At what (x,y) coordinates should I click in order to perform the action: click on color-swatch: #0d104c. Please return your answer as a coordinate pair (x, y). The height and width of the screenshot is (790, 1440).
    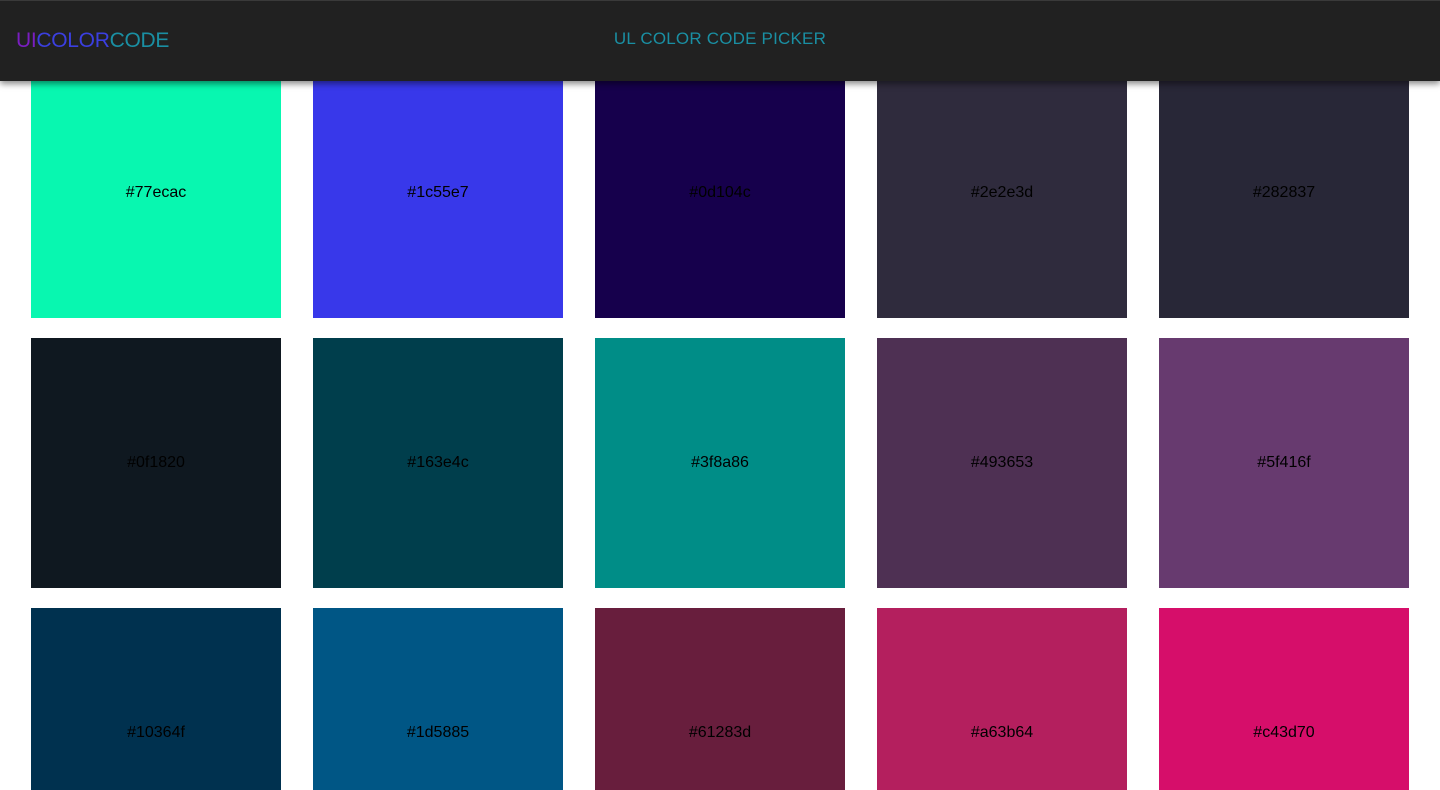
    Looking at the image, I should click on (720, 193).